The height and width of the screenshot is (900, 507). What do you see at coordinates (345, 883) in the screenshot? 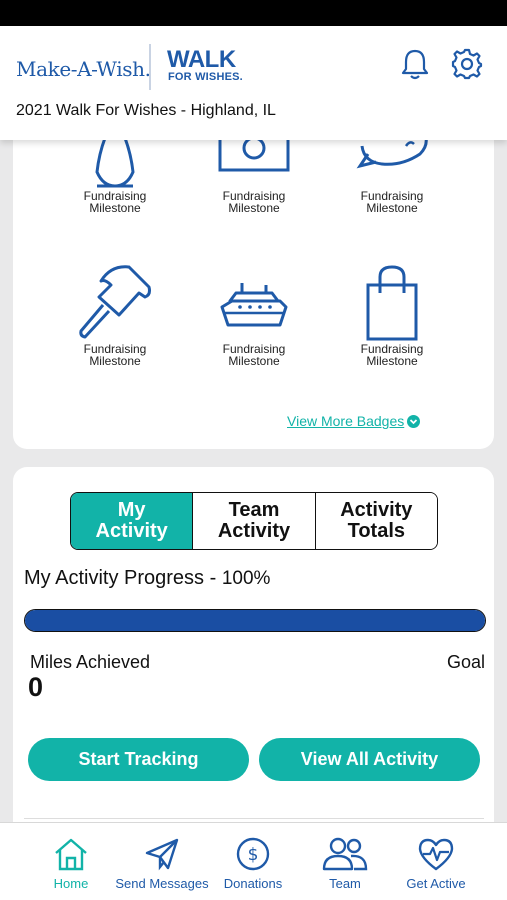
I see `nav-label: Team` at bounding box center [345, 883].